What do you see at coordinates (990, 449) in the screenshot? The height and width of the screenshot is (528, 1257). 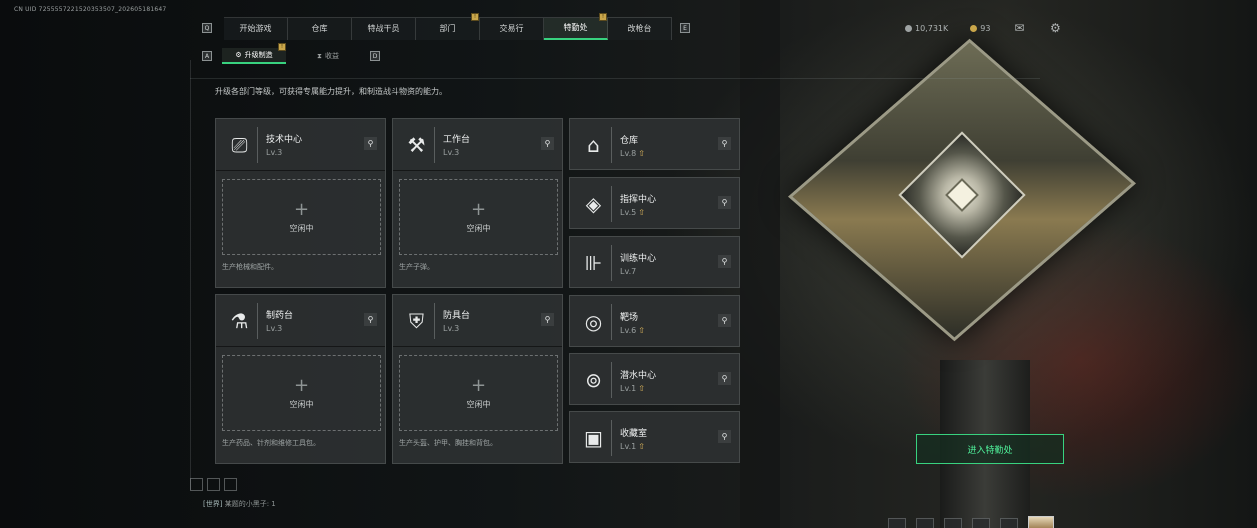 I see `enter-special-ops-button: 进入特勤处` at bounding box center [990, 449].